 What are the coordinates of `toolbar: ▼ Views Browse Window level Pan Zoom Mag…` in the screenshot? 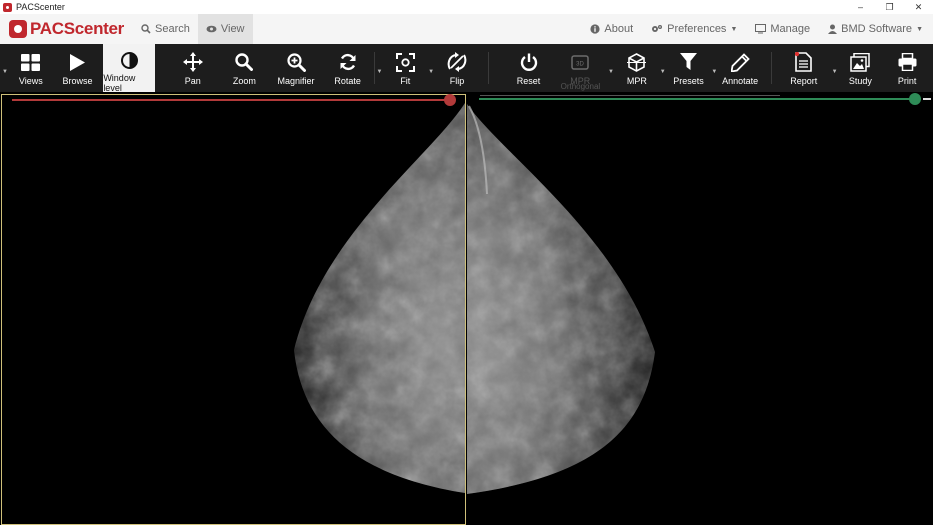 It's located at (466, 68).